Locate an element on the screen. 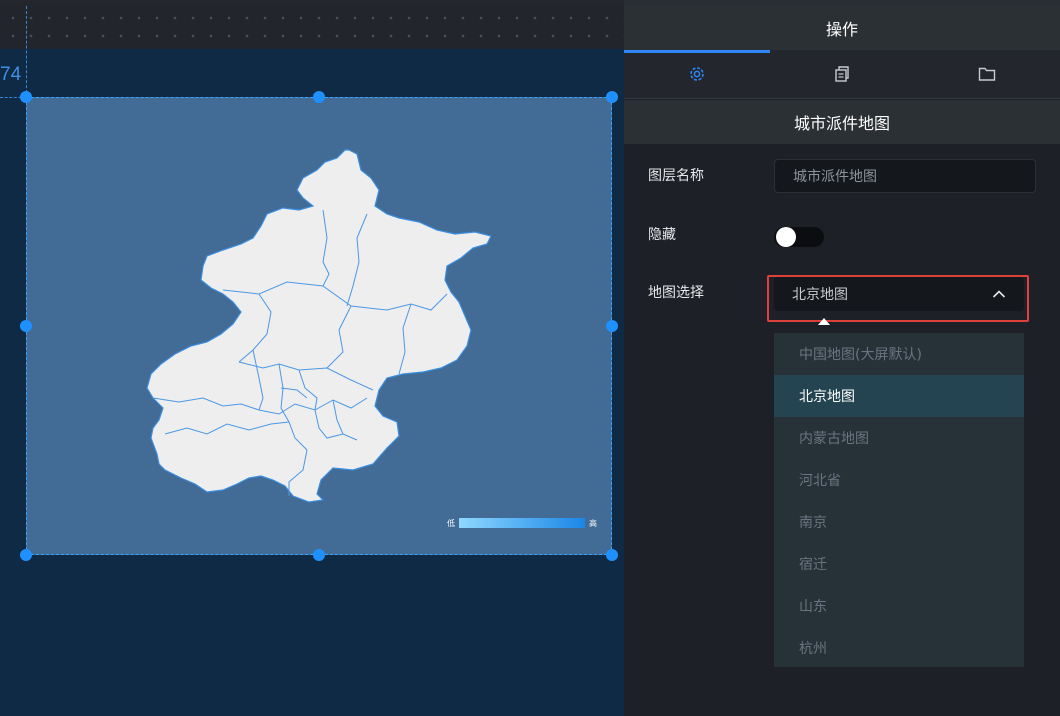 Image resolution: width=1060 pixels, height=716 pixels. map-dropdown-menu: 中国地图(大屏默认) 北京地图 内蒙古地图 河北省 南京 宿迁 山东 杭州 is located at coordinates (899, 500).